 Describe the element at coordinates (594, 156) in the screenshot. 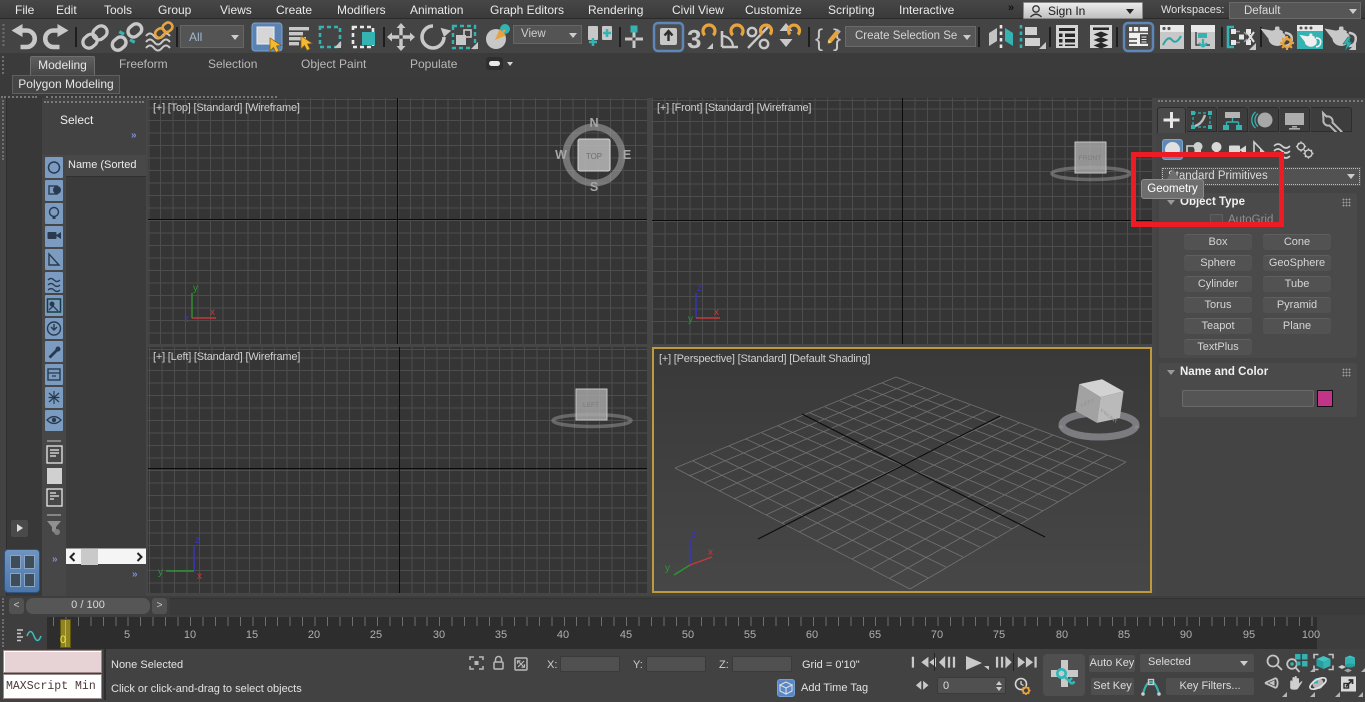

I see `svg-text: TOP` at that location.